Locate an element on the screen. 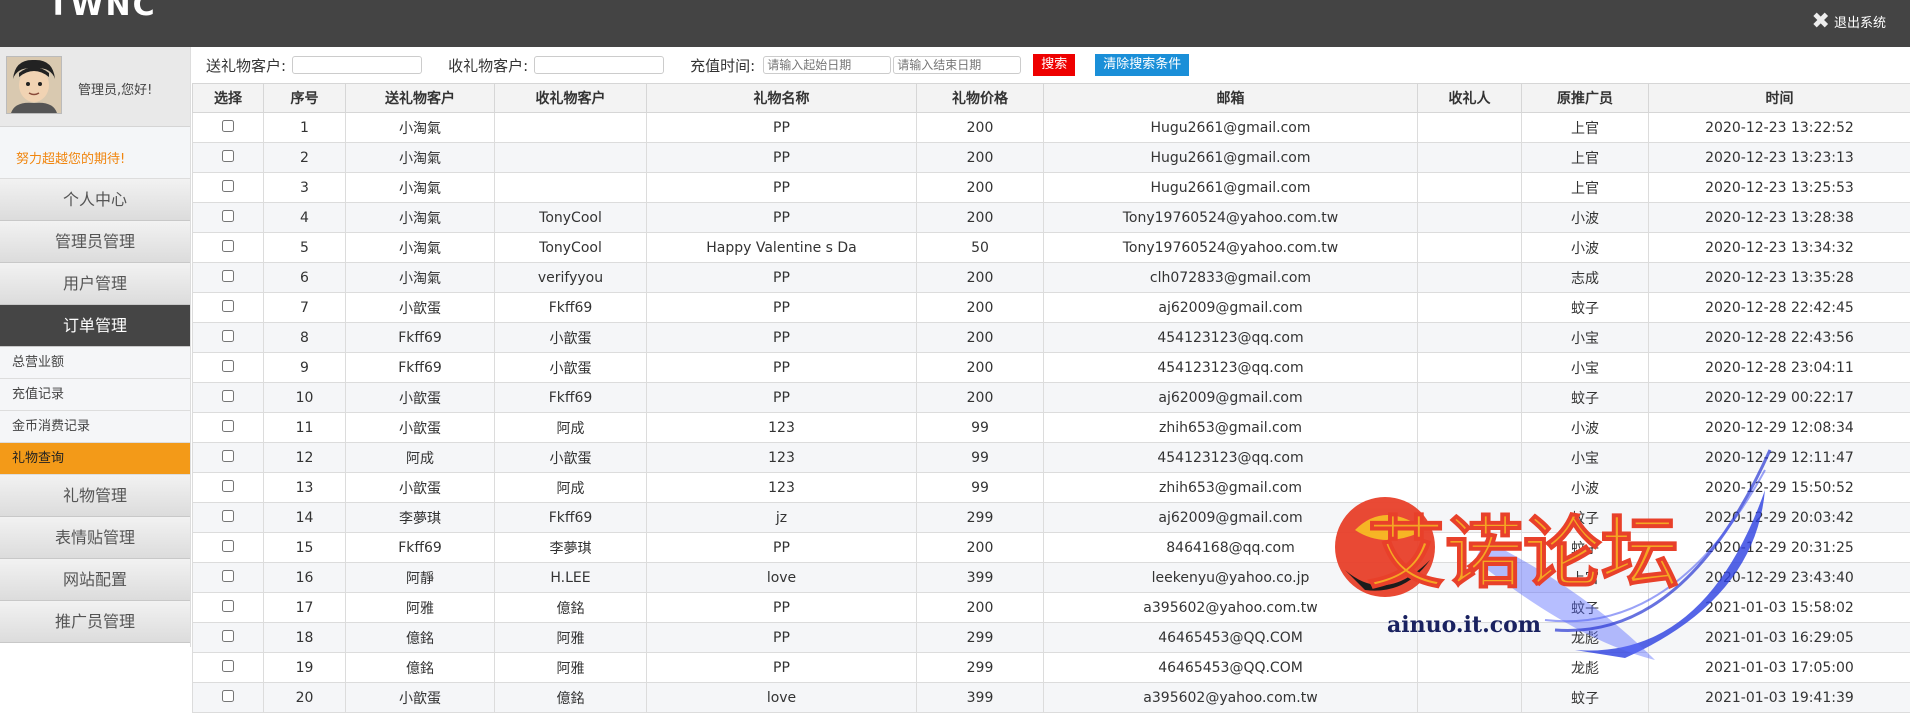 This screenshot has width=1910, height=717. cell-sender: 億銘 is located at coordinates (420, 667).